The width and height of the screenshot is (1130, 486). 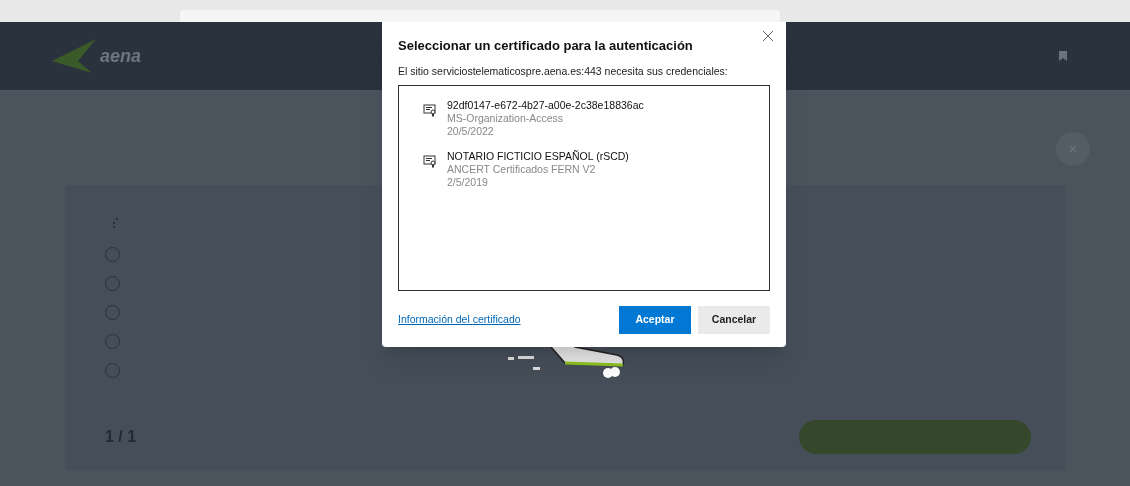 What do you see at coordinates (459, 320) in the screenshot?
I see `certificate-info-link: Información del certificado` at bounding box center [459, 320].